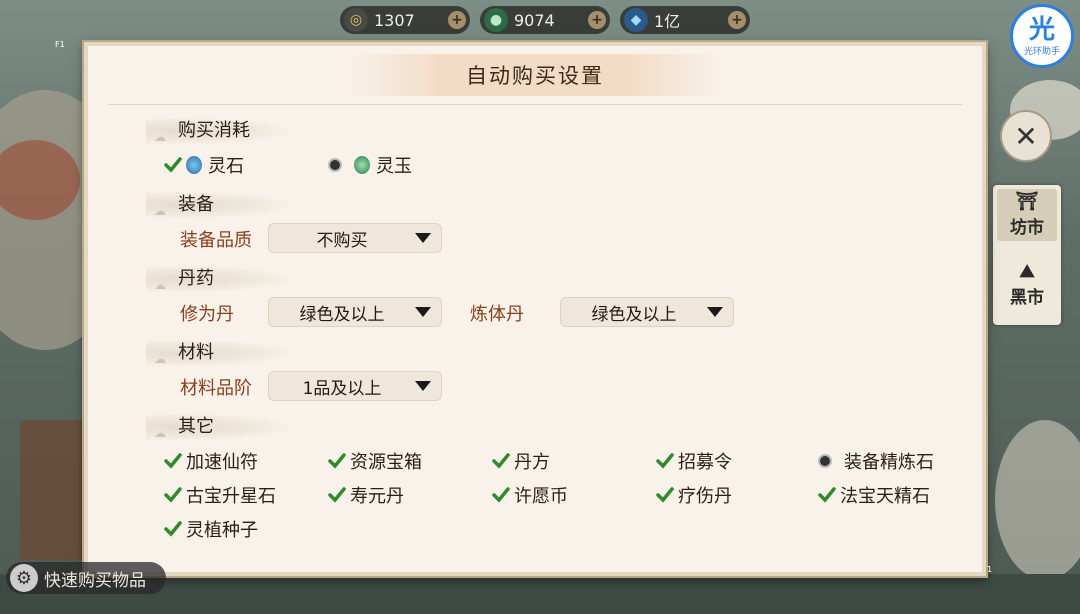 This screenshot has height=614, width=1080. I want to click on option-spirit-jade: 灵玉, so click(370, 165).